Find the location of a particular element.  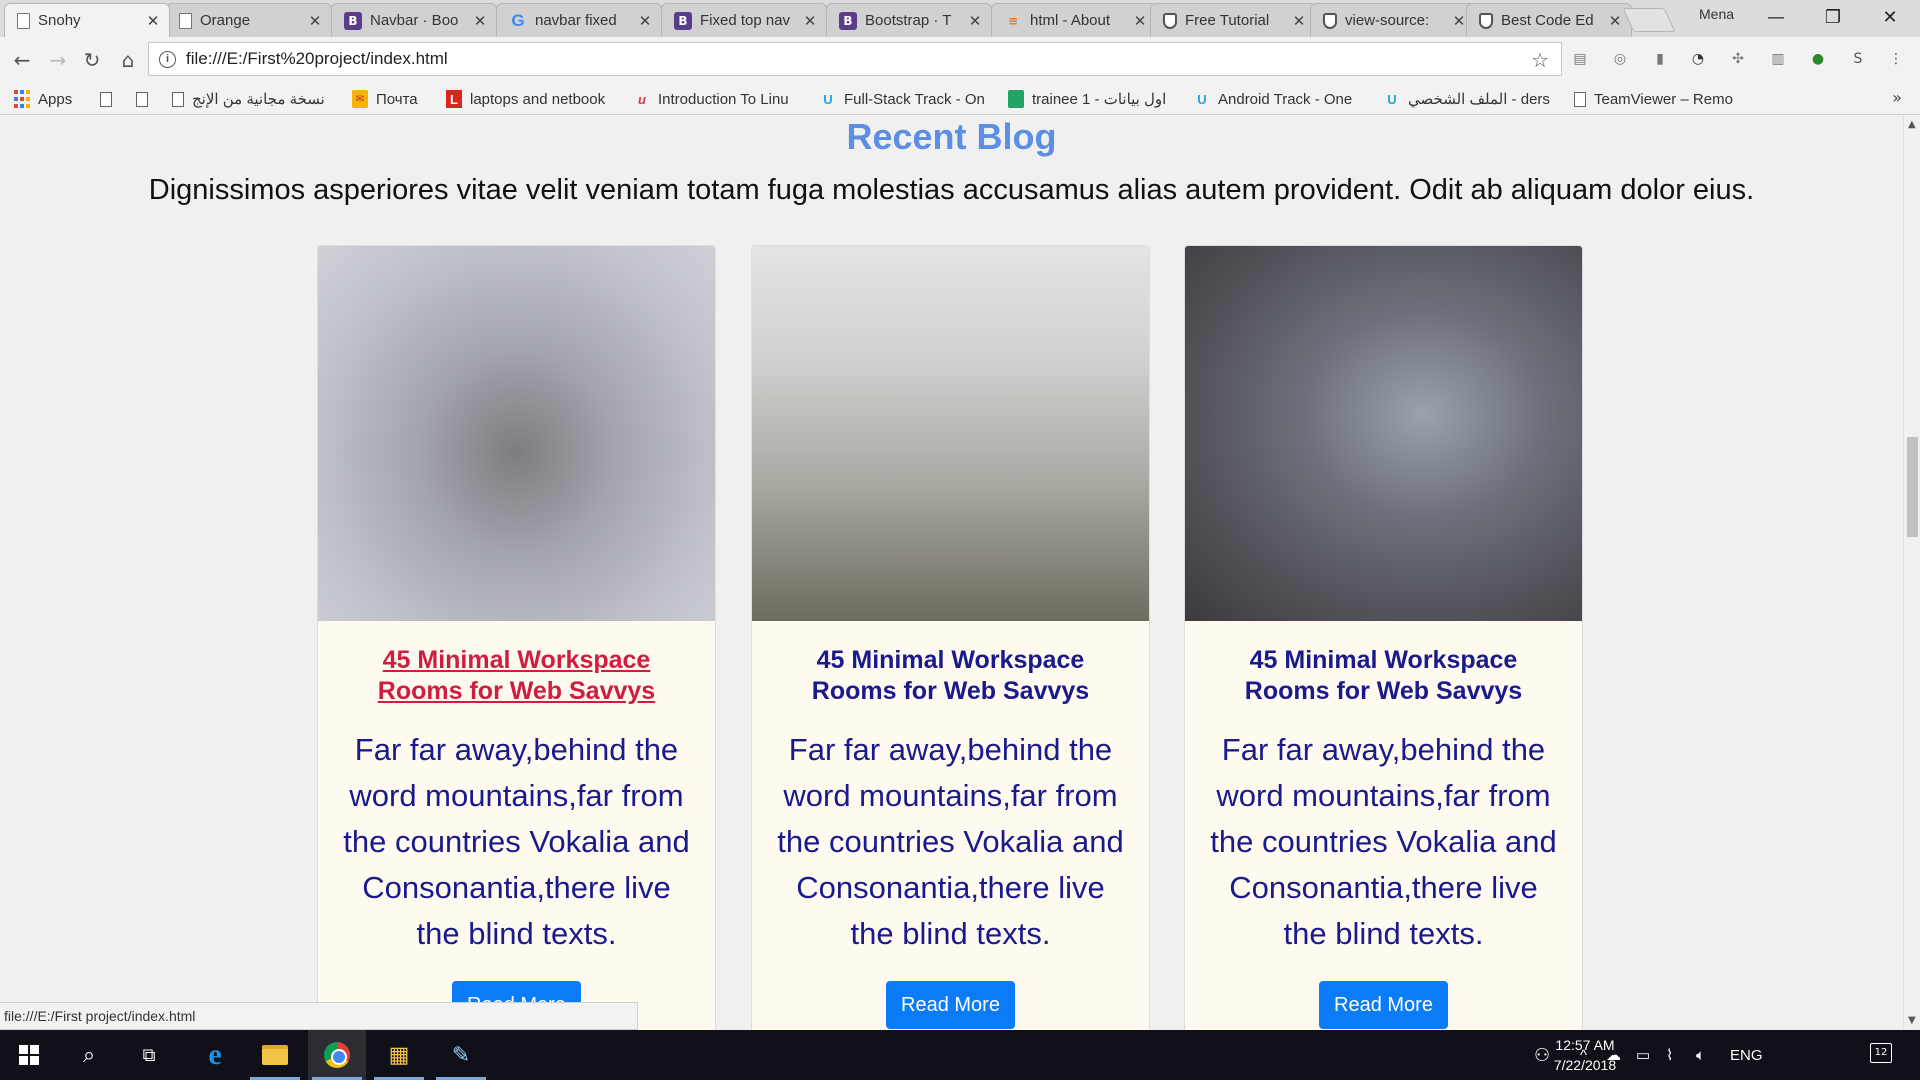

scroll-up-arrow-icon: ▲ is located at coordinates (1912, 124).